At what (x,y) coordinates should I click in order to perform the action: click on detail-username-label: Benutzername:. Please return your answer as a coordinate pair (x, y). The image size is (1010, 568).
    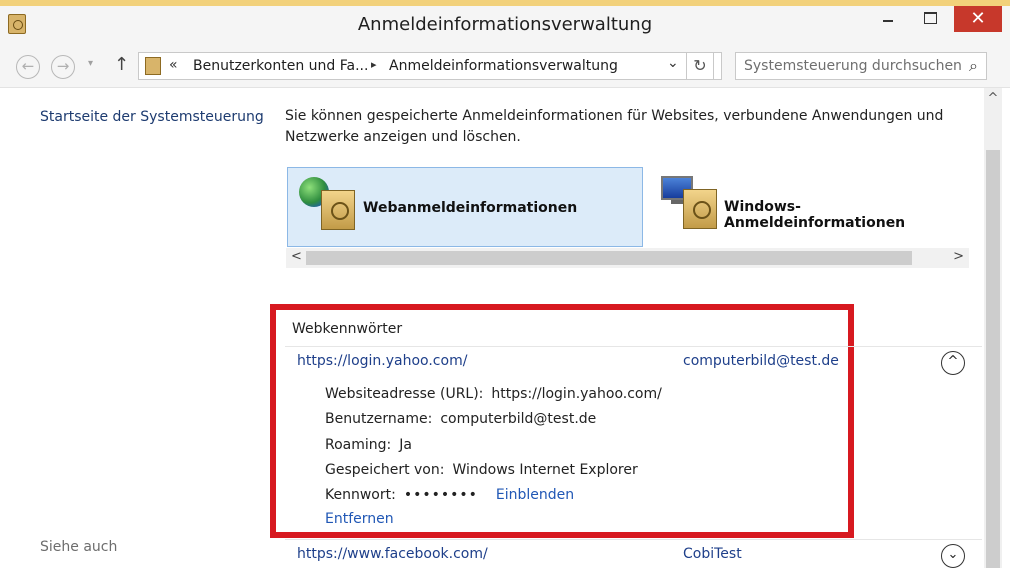
    Looking at the image, I should click on (379, 419).